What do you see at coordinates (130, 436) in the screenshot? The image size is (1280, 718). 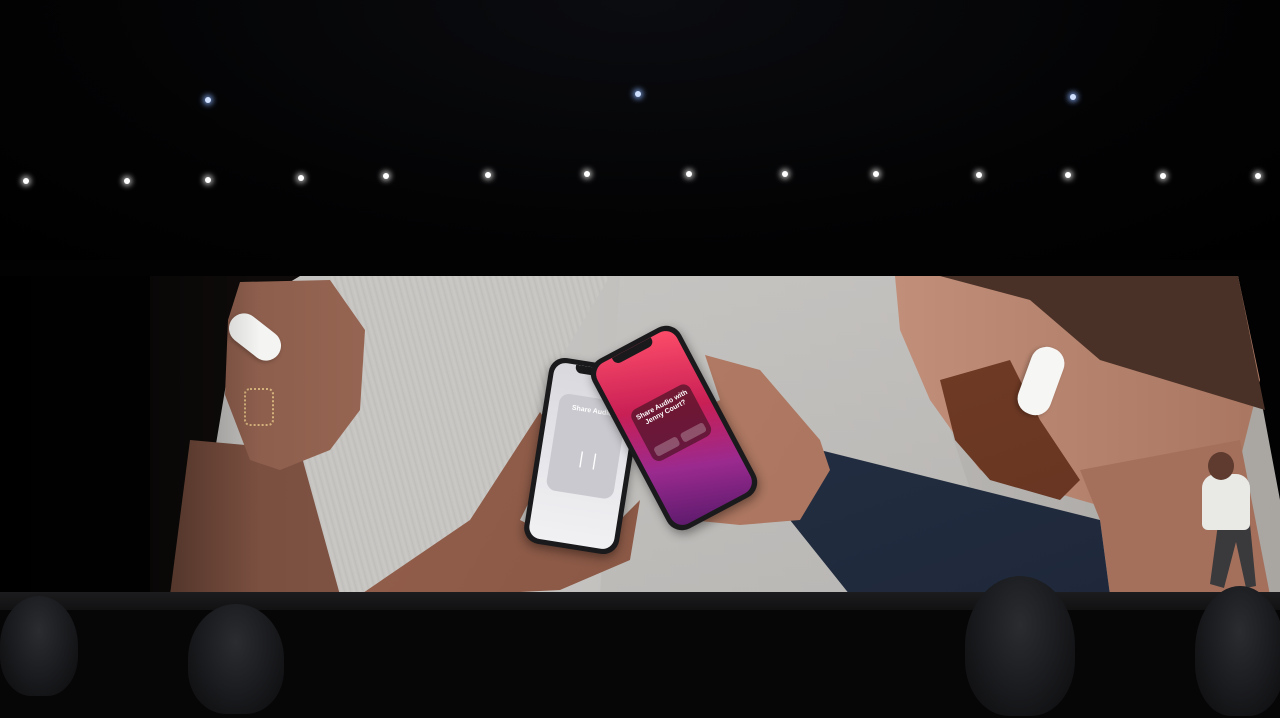 I see `screen-shadow` at bounding box center [130, 436].